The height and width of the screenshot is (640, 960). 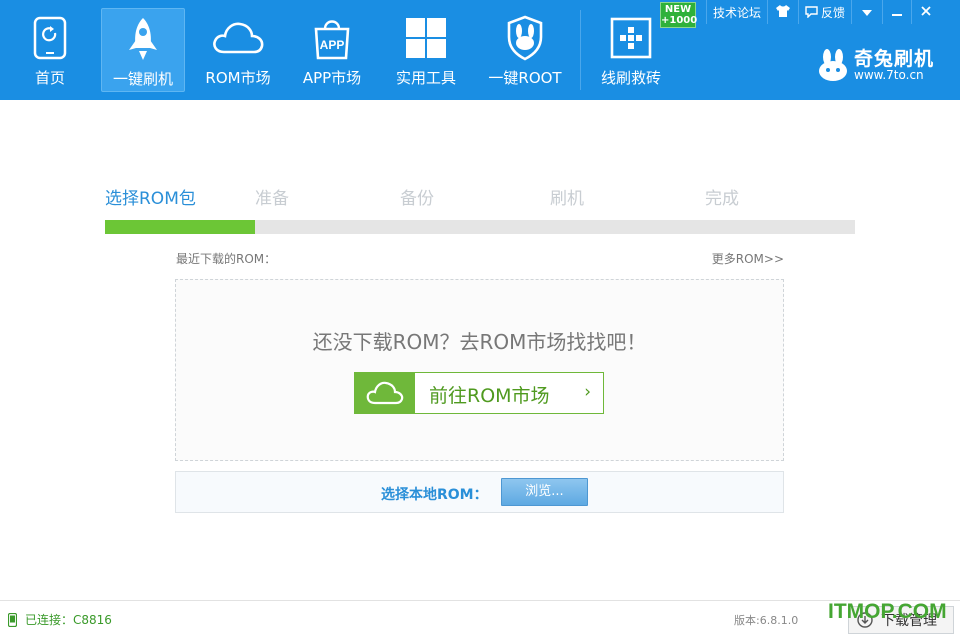 I want to click on close-icon, so click(x=926, y=12).